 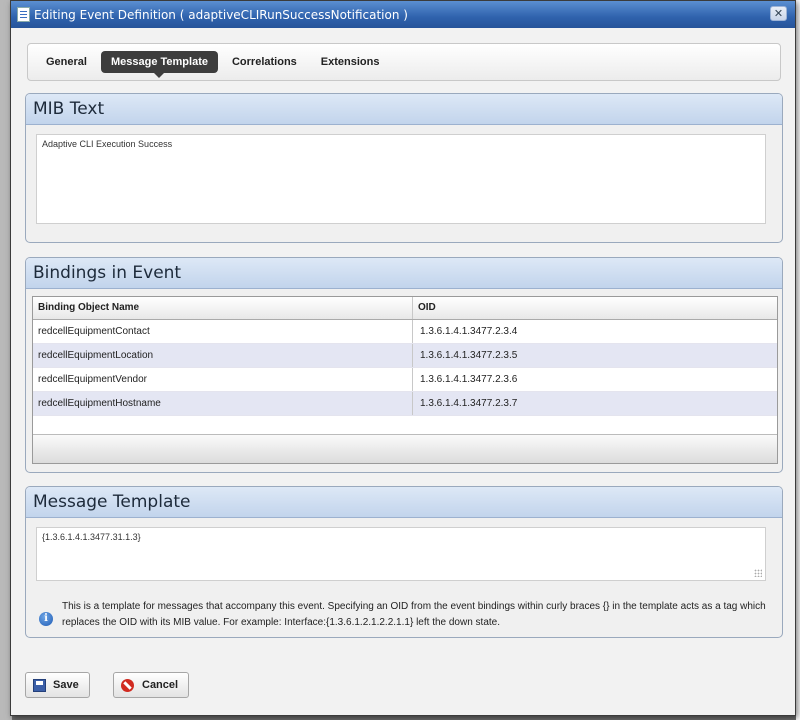 I want to click on close-button: ✕, so click(x=778, y=13).